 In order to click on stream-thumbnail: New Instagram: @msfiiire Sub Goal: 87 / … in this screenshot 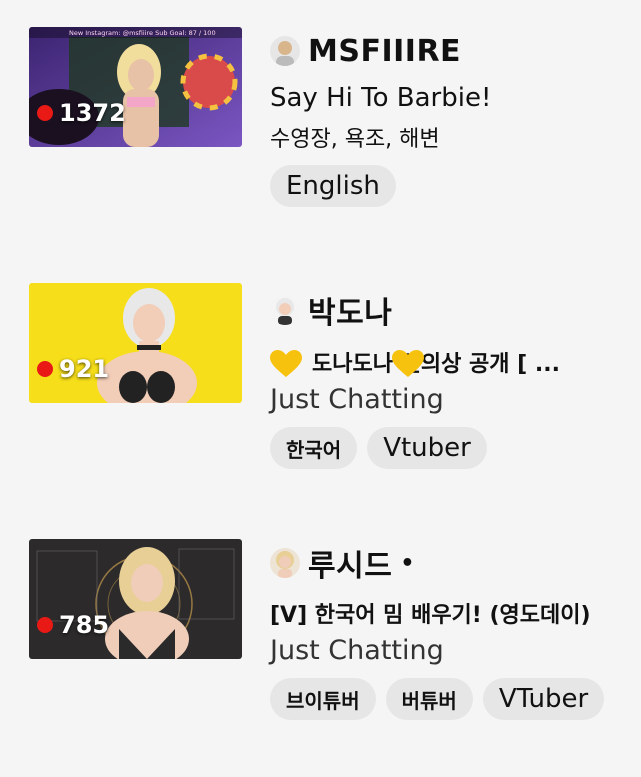, I will do `click(135, 87)`.